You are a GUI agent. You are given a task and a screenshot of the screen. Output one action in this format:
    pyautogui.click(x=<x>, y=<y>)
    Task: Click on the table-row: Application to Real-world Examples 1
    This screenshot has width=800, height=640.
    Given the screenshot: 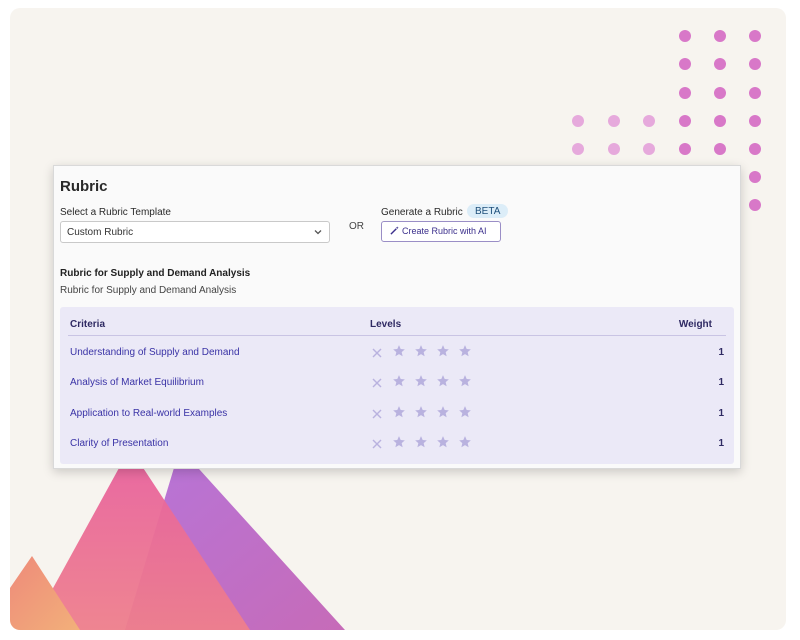 What is the action you would take?
    pyautogui.click(x=397, y=414)
    